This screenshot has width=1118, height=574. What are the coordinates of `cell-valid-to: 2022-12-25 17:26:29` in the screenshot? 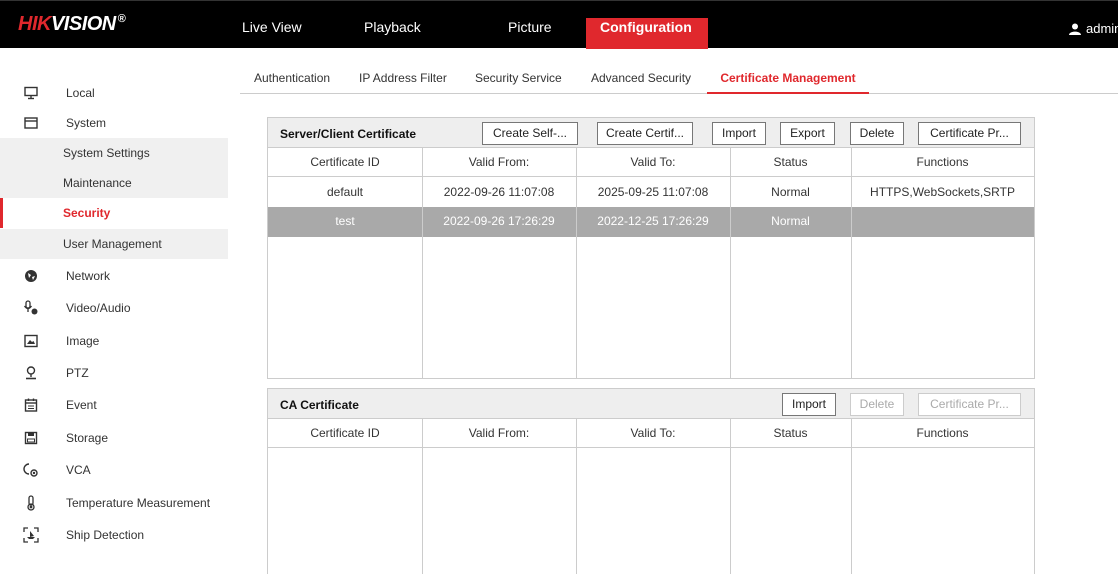 It's located at (653, 221).